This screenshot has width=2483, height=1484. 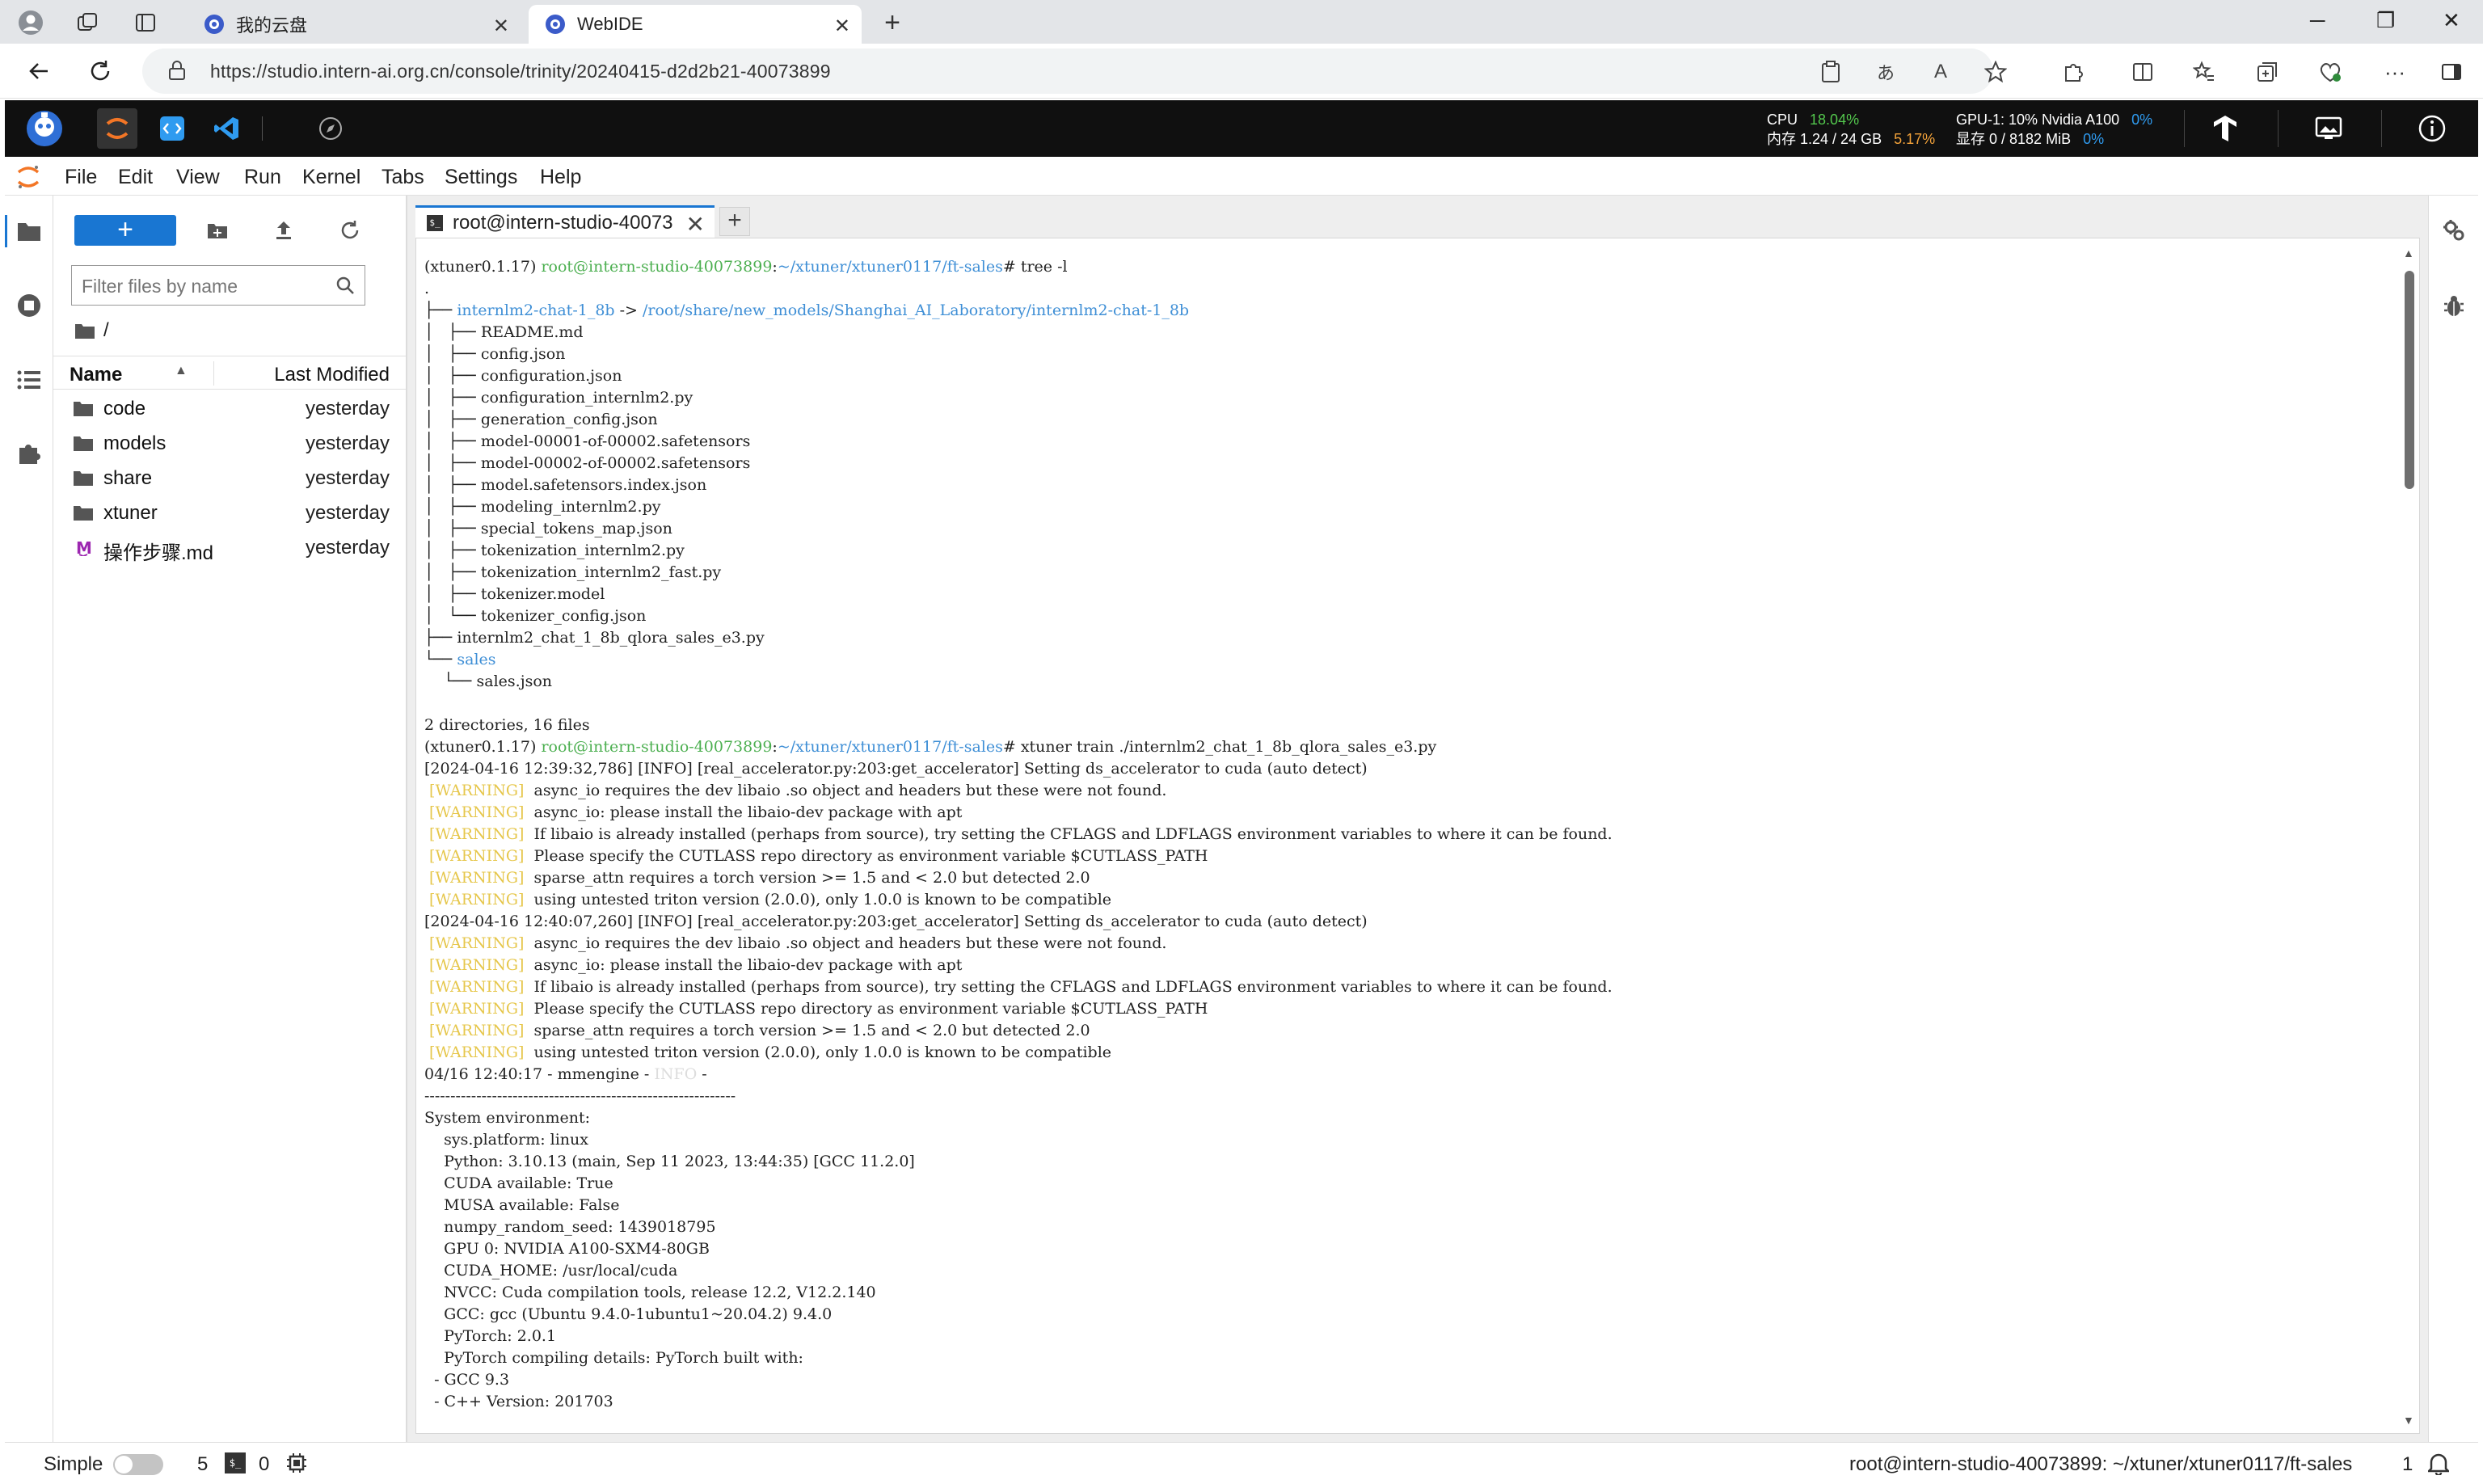 What do you see at coordinates (1402, 616) in the screenshot?
I see `terminal-line: │ └── tokenizer_config.json` at bounding box center [1402, 616].